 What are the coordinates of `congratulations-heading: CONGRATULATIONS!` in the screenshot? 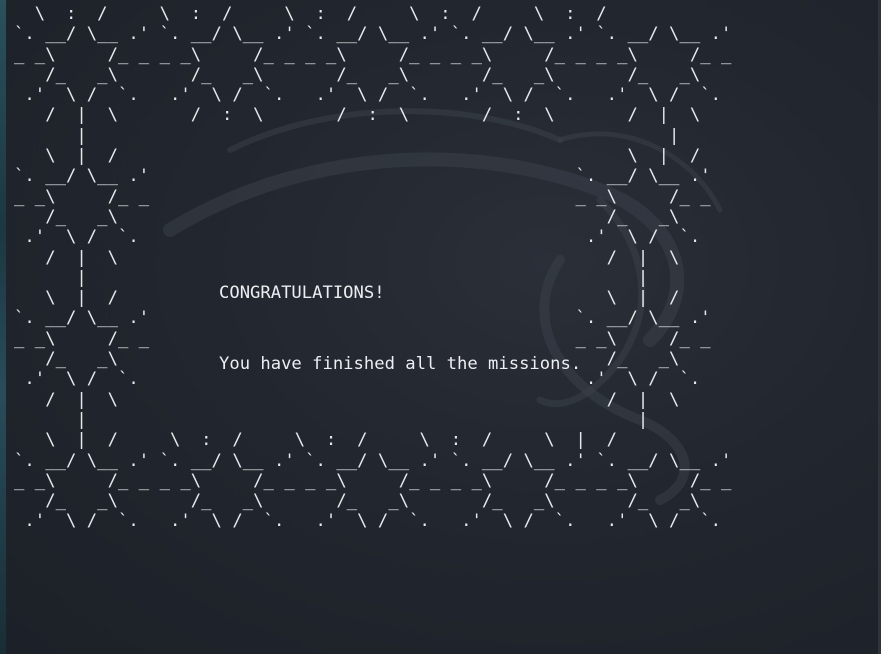 It's located at (302, 293).